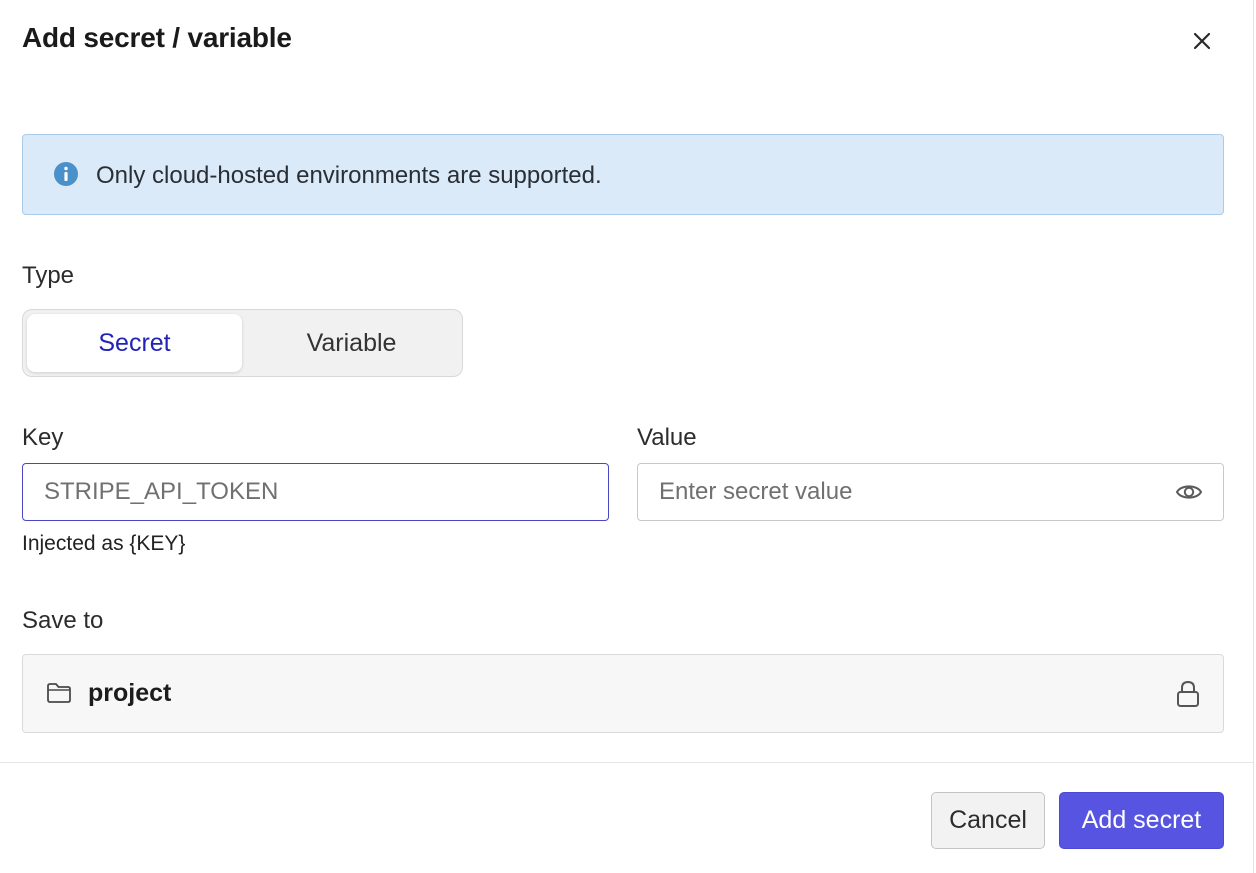 The height and width of the screenshot is (873, 1256). I want to click on value-input: Enter secret value, so click(930, 492).